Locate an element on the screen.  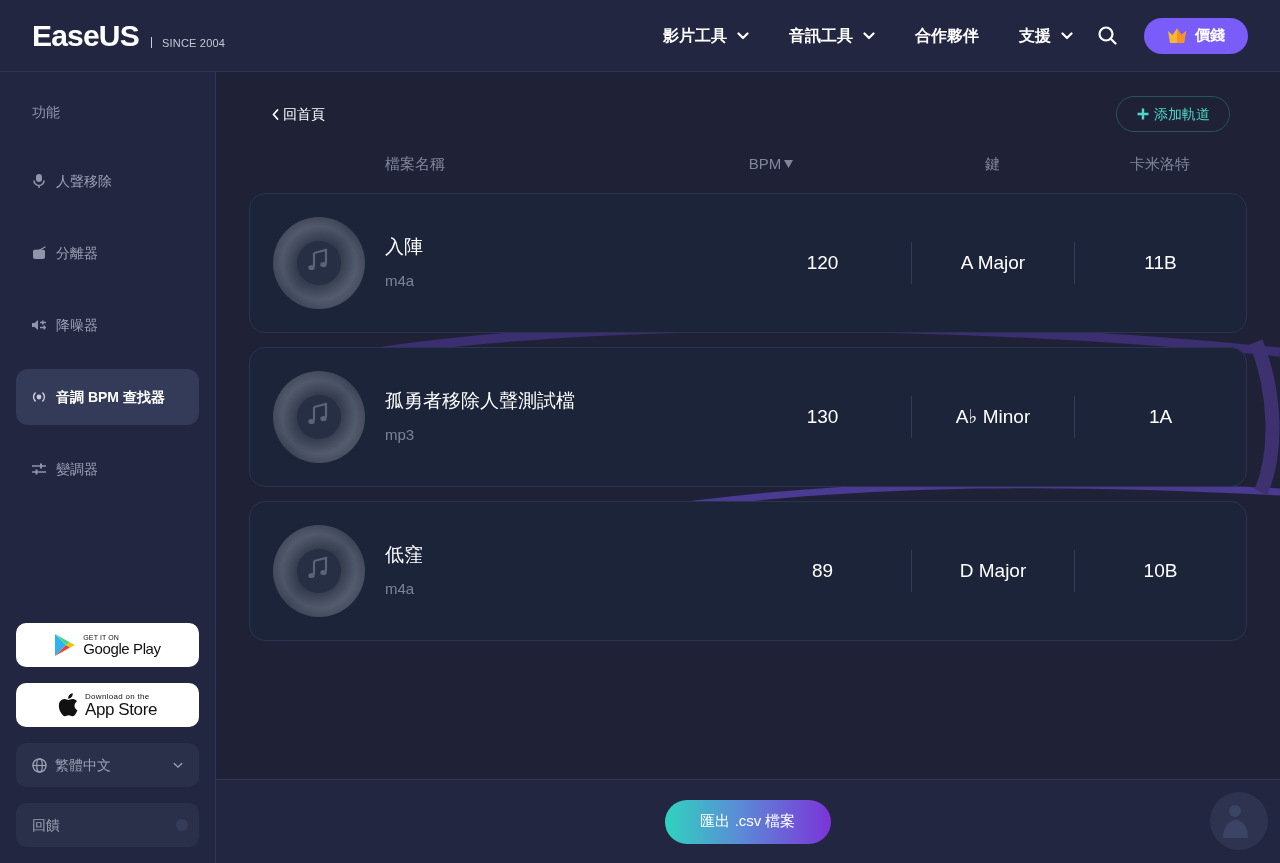
crown-icon is located at coordinates (1177, 35).